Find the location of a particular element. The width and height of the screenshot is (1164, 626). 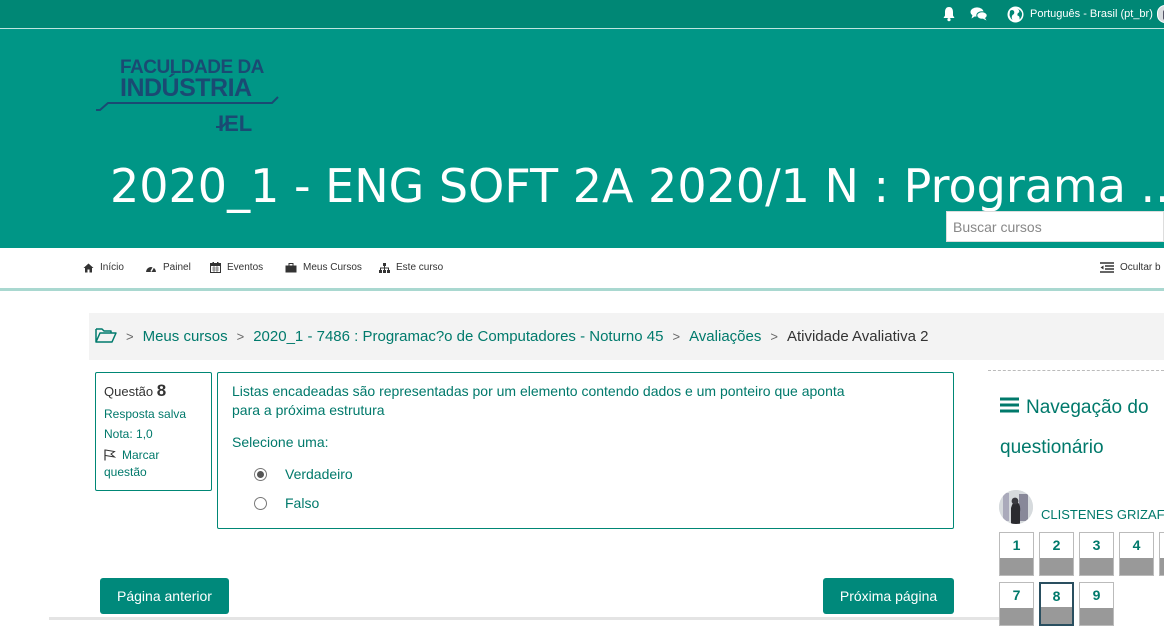

hide-blocks-button: Ocultar b is located at coordinates (1130, 267).